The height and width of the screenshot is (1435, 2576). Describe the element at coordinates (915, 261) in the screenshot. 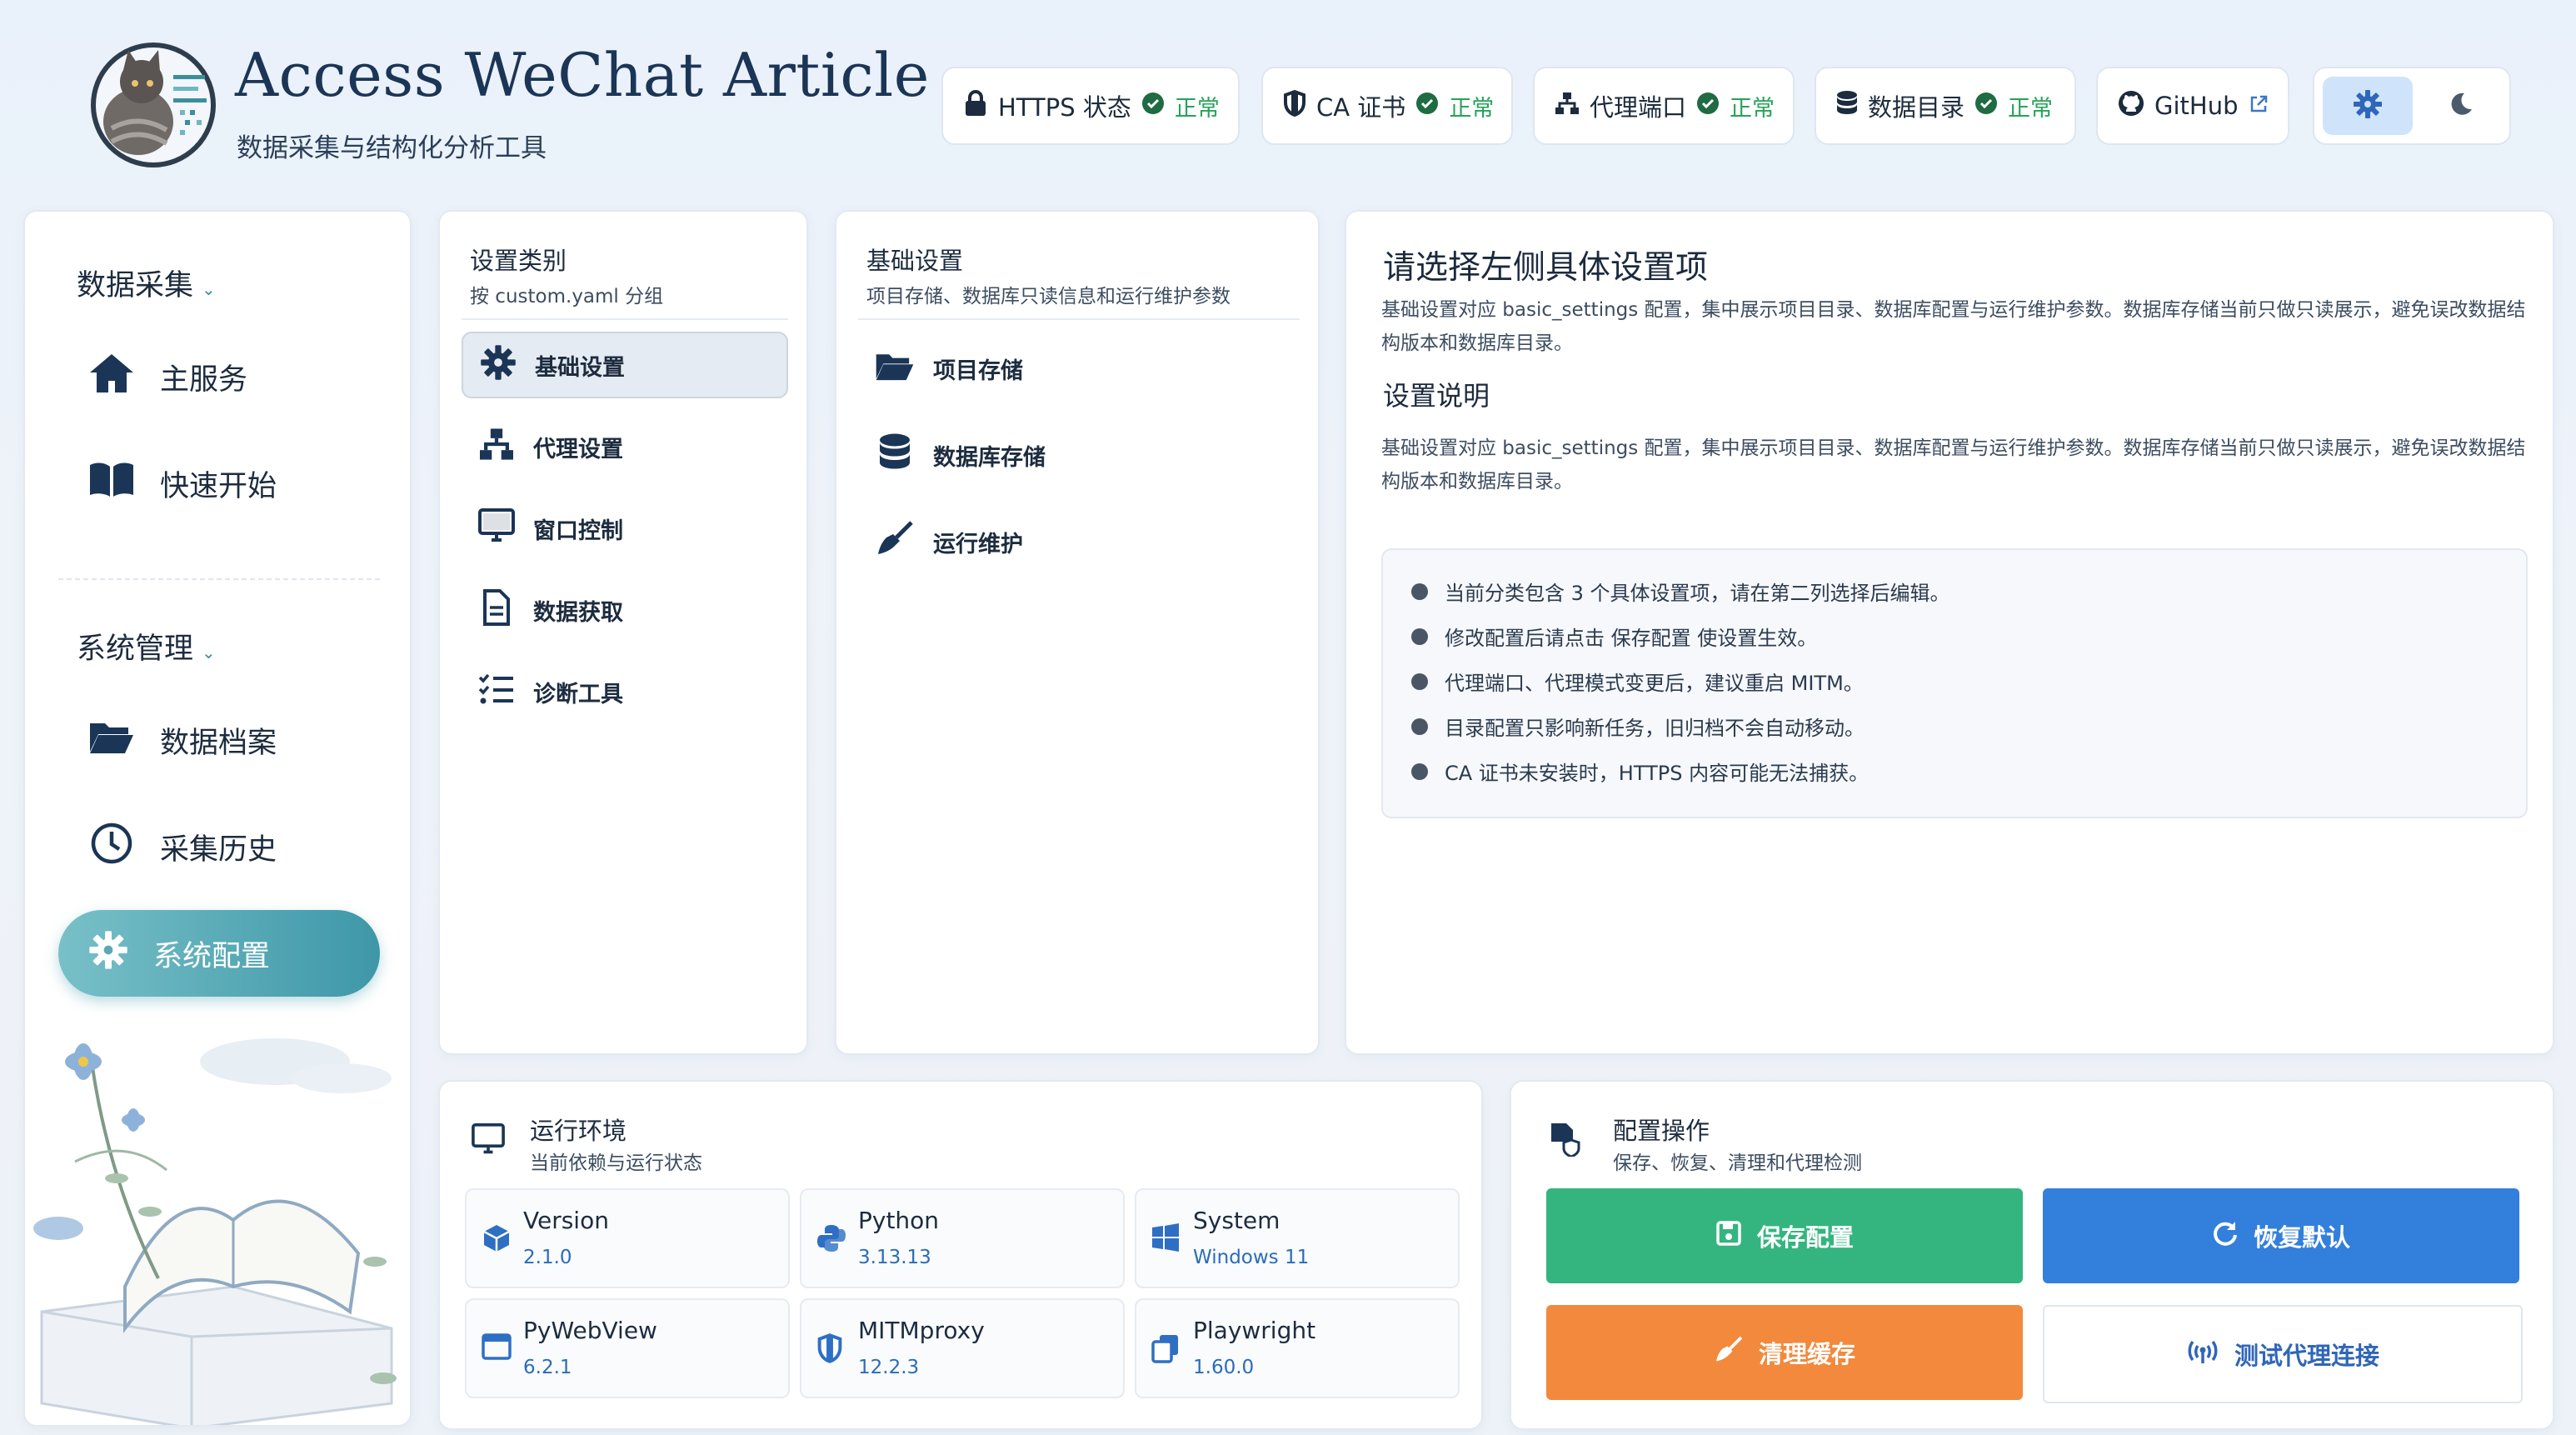

I see `panel-title: 基础设置` at that location.